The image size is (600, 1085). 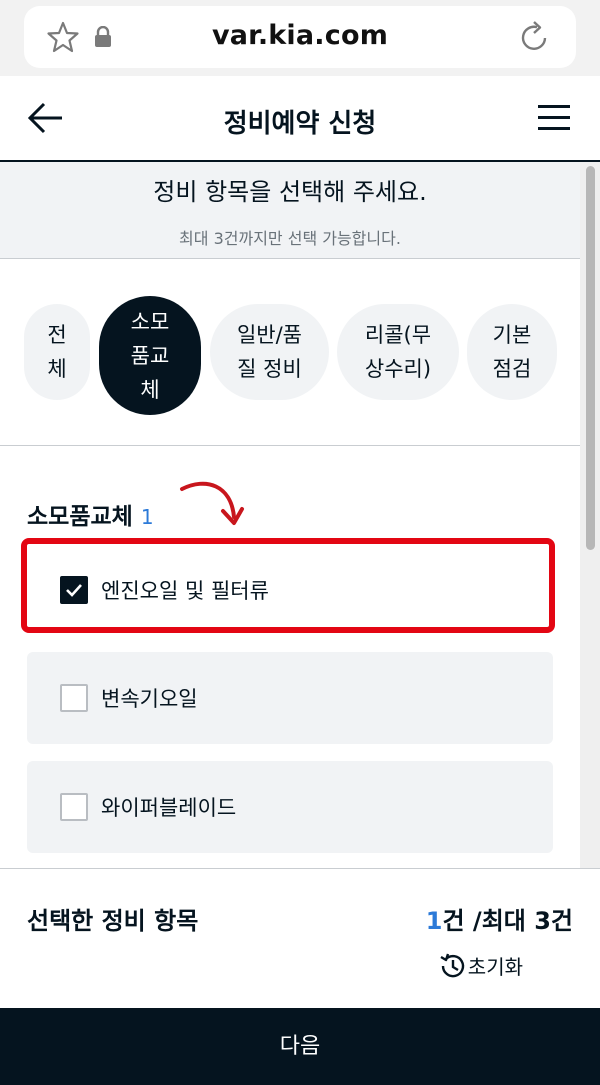 I want to click on instruction-subtitle: 최대 3건까지만 선택 가능합니다., so click(x=290, y=238).